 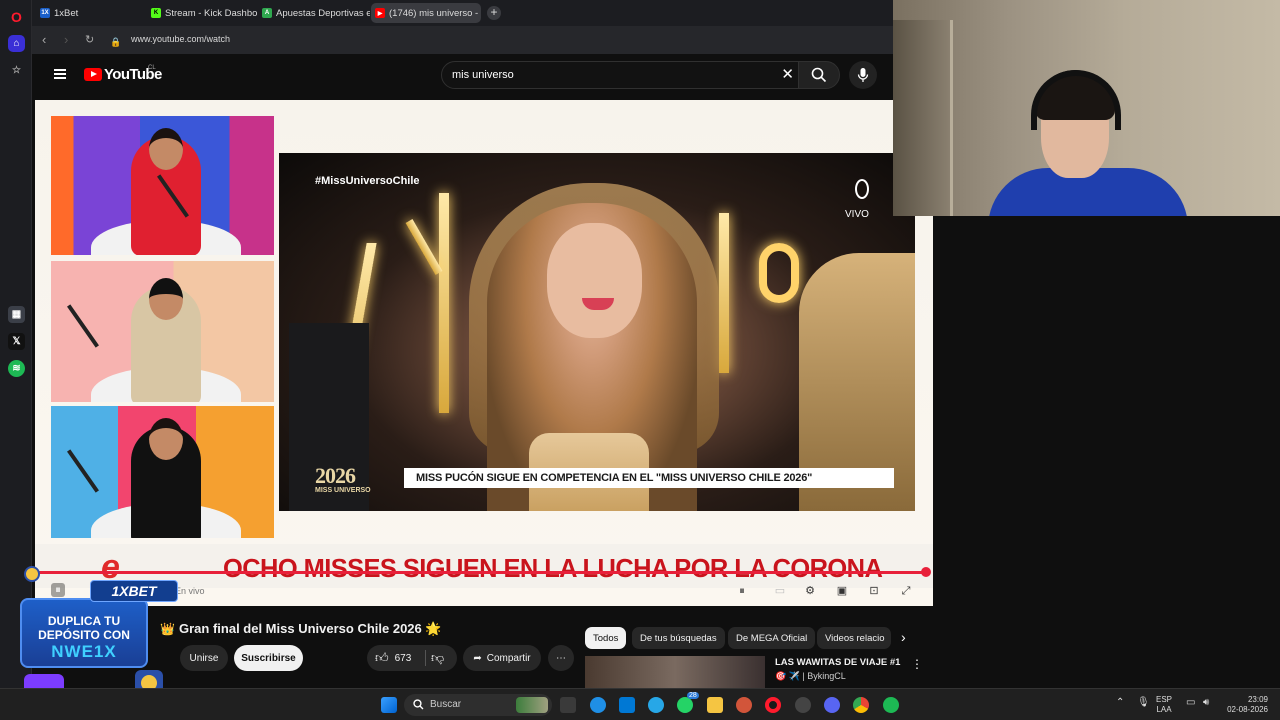 What do you see at coordinates (1076, 100) in the screenshot?
I see `headset-icon` at bounding box center [1076, 100].